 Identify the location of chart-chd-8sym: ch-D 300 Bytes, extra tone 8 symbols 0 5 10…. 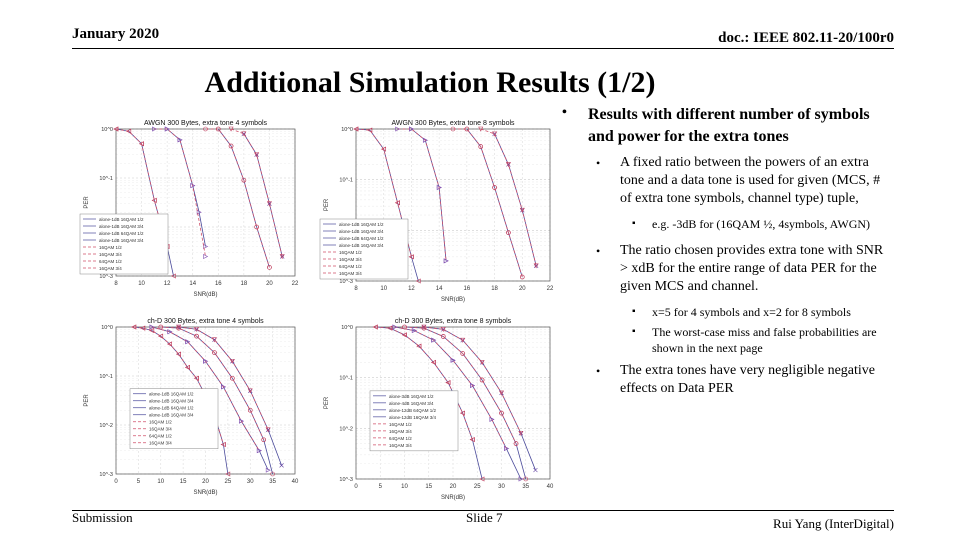
(438, 408).